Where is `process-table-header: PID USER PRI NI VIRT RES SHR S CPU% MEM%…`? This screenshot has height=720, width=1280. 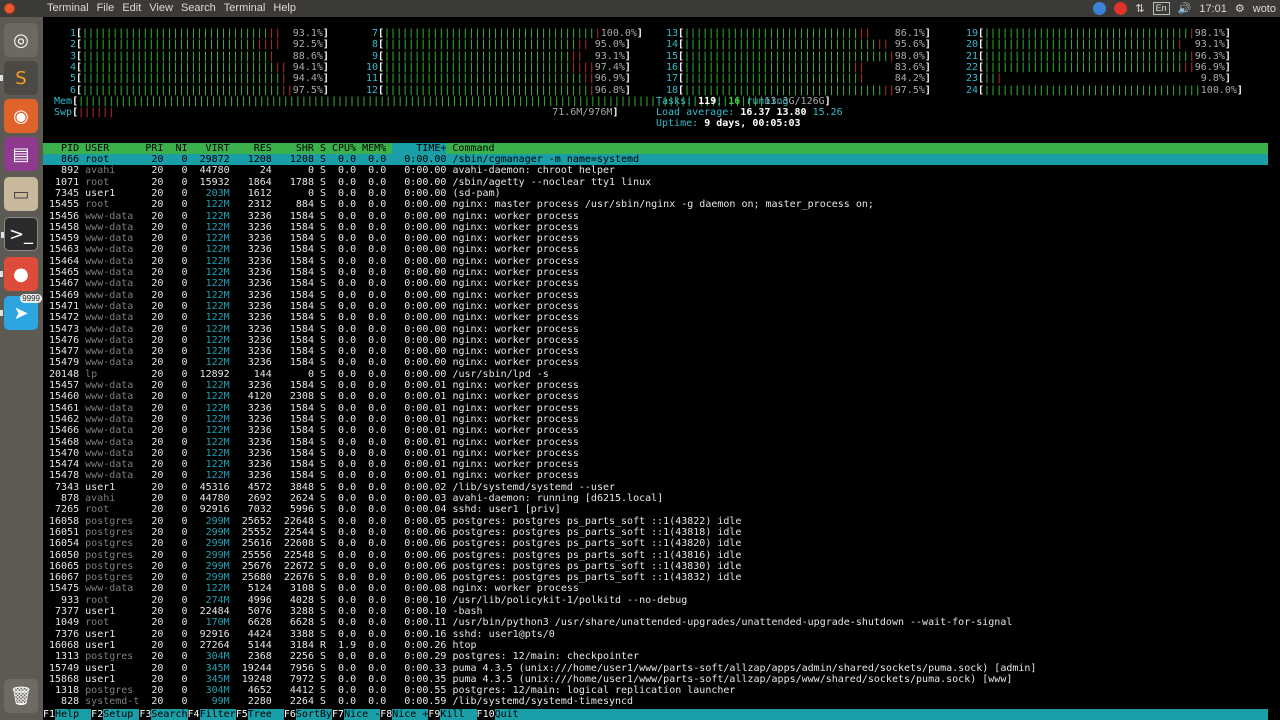 process-table-header: PID USER PRI NI VIRT RES SHR S CPU% MEM%… is located at coordinates (655, 148).